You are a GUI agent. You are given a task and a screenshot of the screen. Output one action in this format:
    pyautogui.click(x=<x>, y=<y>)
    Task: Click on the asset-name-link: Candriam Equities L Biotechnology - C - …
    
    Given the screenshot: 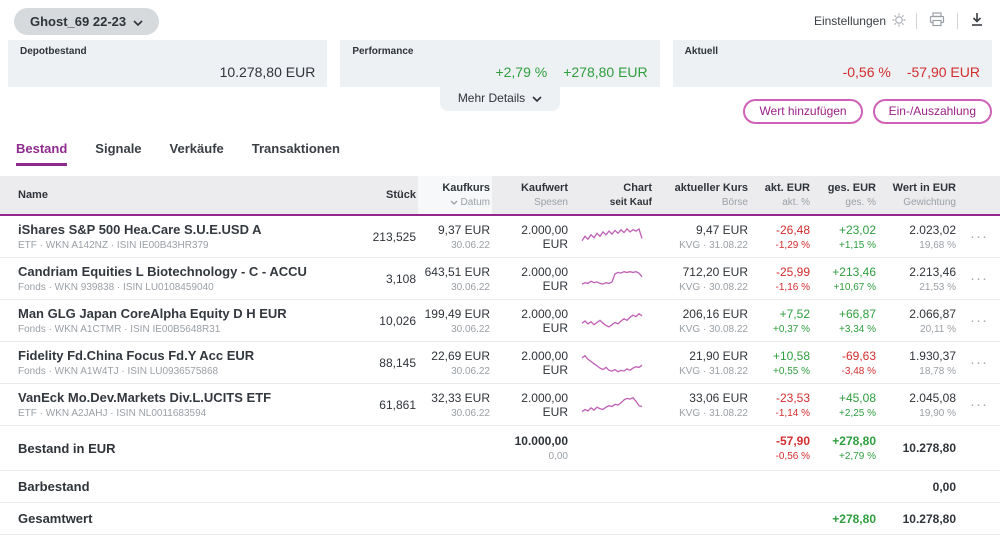 What is the action you would take?
    pyautogui.click(x=185, y=271)
    